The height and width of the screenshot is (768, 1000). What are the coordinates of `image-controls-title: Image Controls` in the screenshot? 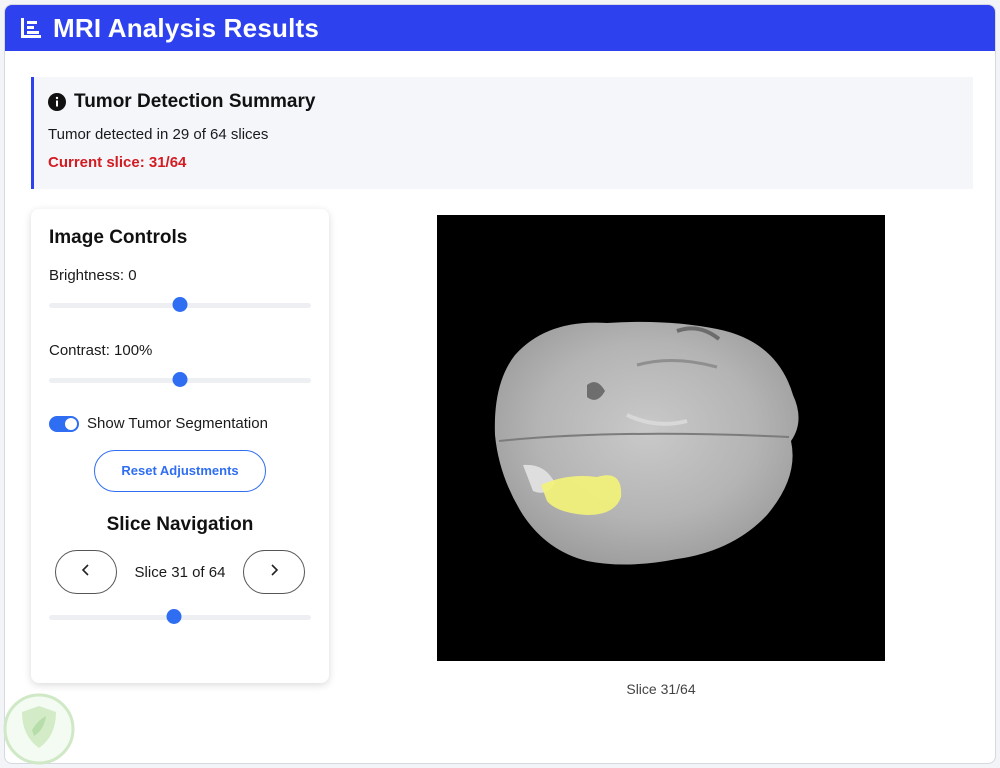 It's located at (118, 237).